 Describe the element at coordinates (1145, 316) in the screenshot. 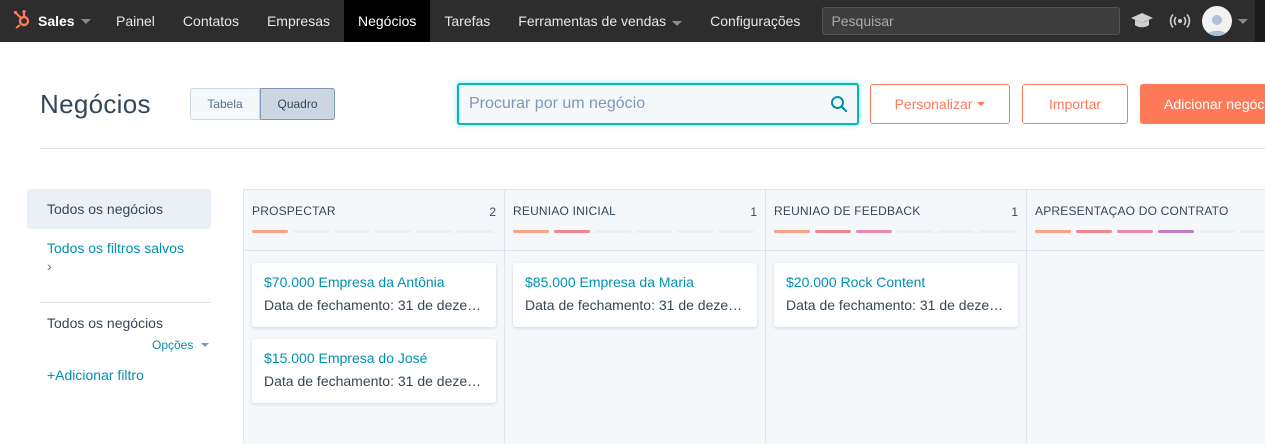

I see `board-column: APRESENTAÇAO DO CONTRATO` at that location.